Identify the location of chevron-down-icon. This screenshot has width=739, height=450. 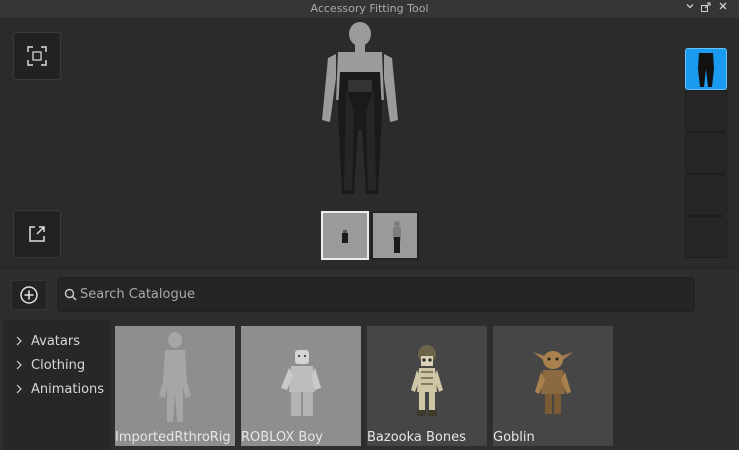
(690, 8).